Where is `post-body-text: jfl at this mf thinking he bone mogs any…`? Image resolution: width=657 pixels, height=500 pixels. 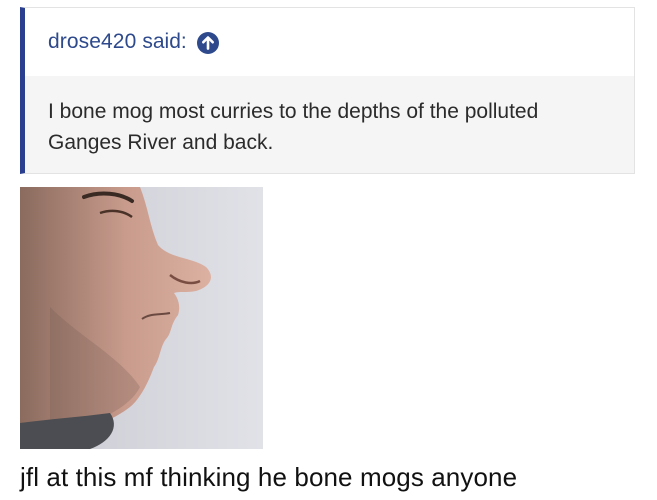
post-body-text: jfl at this mf thinking he bone mogs any… is located at coordinates (269, 477).